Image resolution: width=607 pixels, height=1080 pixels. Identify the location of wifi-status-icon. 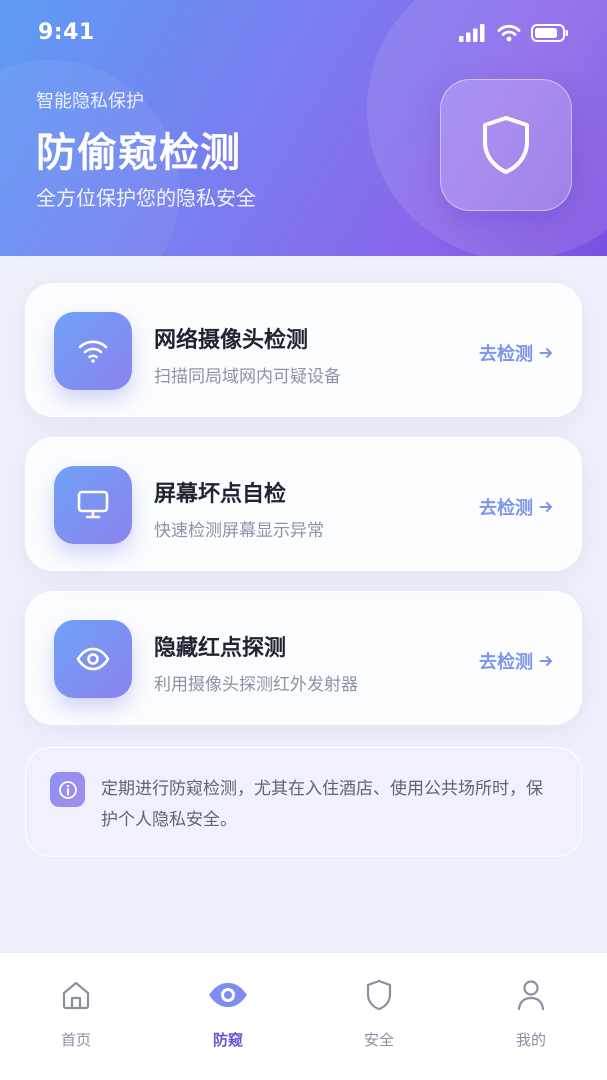
(509, 33).